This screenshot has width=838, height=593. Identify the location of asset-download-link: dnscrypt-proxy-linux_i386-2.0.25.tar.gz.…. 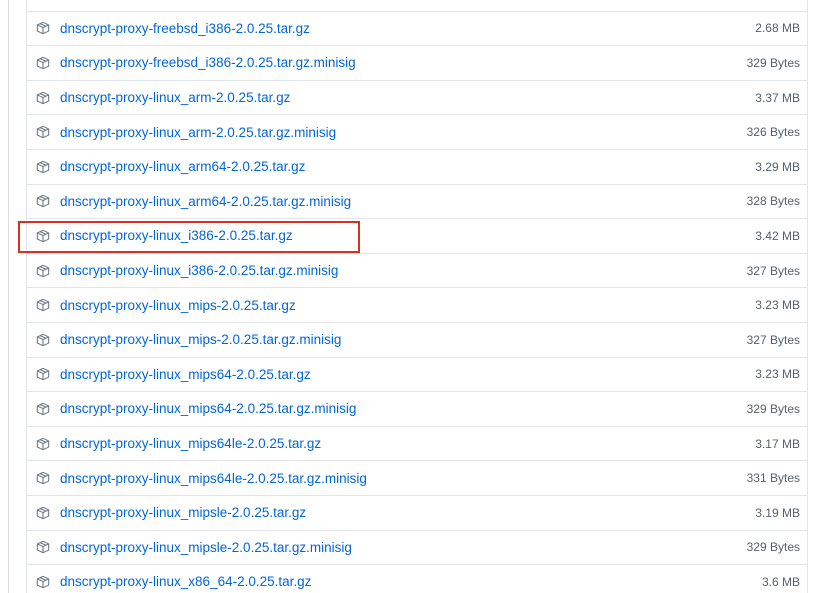
(182, 270).